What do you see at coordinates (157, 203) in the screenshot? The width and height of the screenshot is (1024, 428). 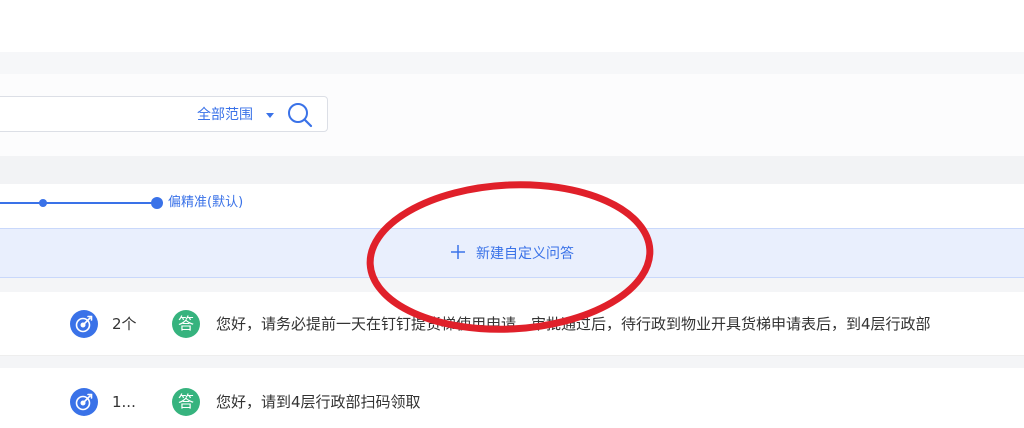 I see `precision-slider-handle` at bounding box center [157, 203].